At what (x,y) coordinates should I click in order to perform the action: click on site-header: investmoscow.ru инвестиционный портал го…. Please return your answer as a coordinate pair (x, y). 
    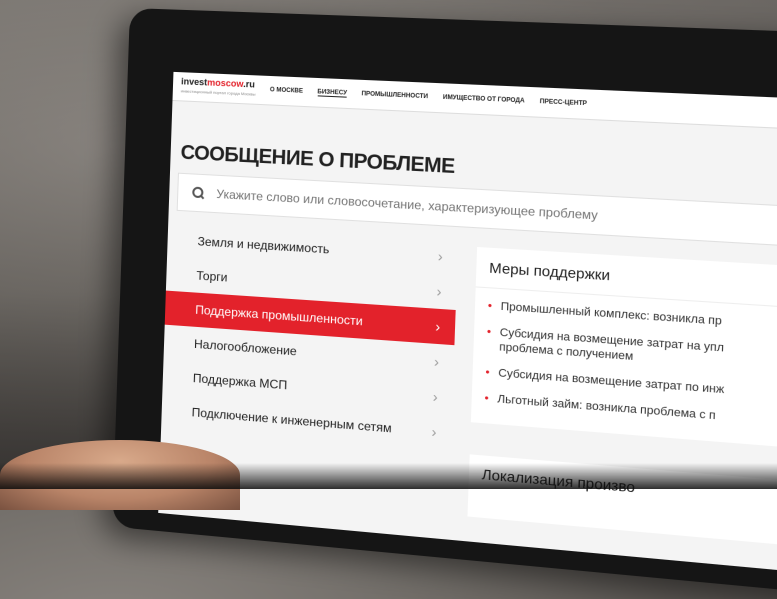
    Looking at the image, I should click on (474, 102).